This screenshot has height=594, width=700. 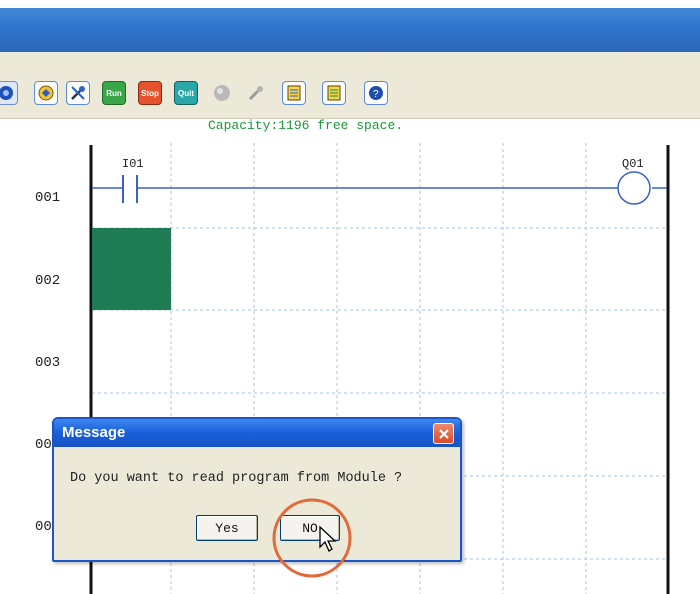 I want to click on row-label: 003, so click(x=48, y=363).